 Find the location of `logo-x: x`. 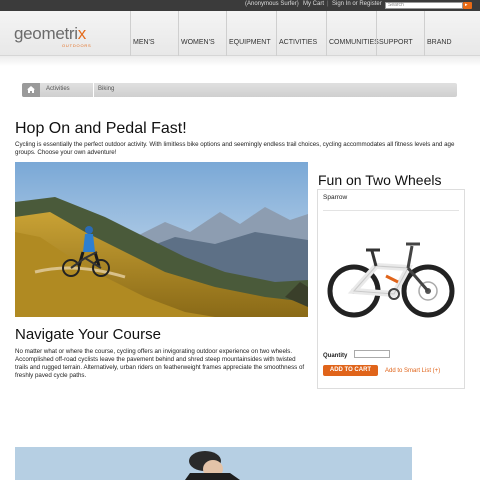

logo-x: x is located at coordinates (82, 33).